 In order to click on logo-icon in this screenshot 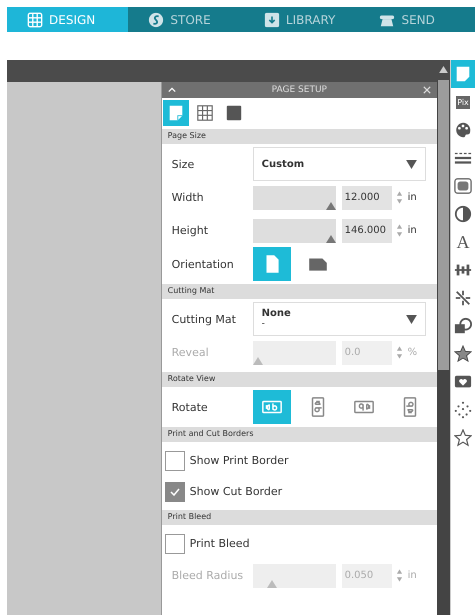, I will do `click(156, 20)`.